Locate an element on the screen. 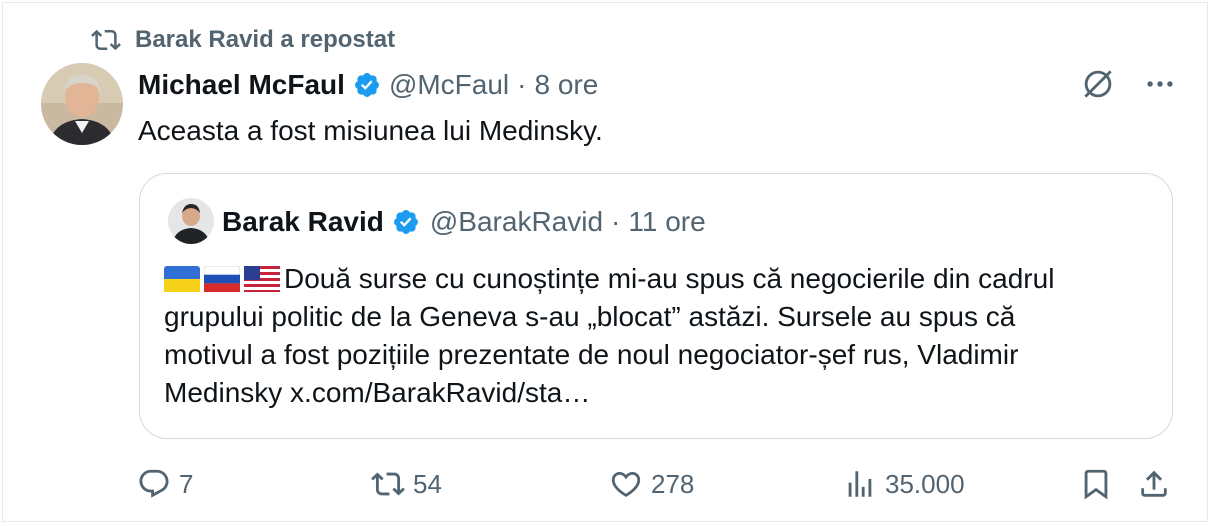 The image size is (1228, 526). repost-count: 54 is located at coordinates (427, 483).